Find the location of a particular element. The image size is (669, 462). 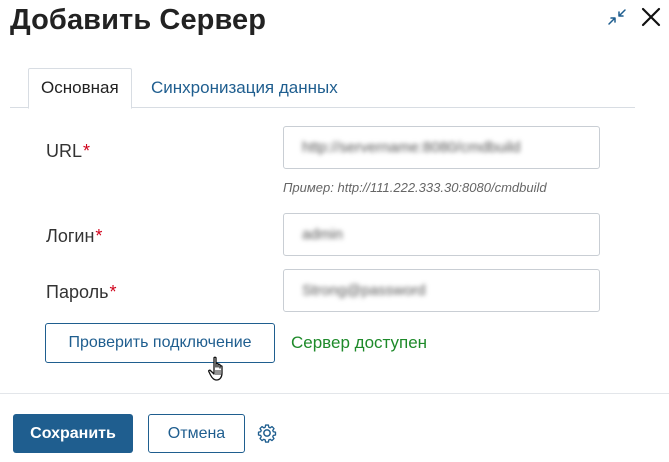

check-connection-button: Проверить подключение is located at coordinates (160, 343).